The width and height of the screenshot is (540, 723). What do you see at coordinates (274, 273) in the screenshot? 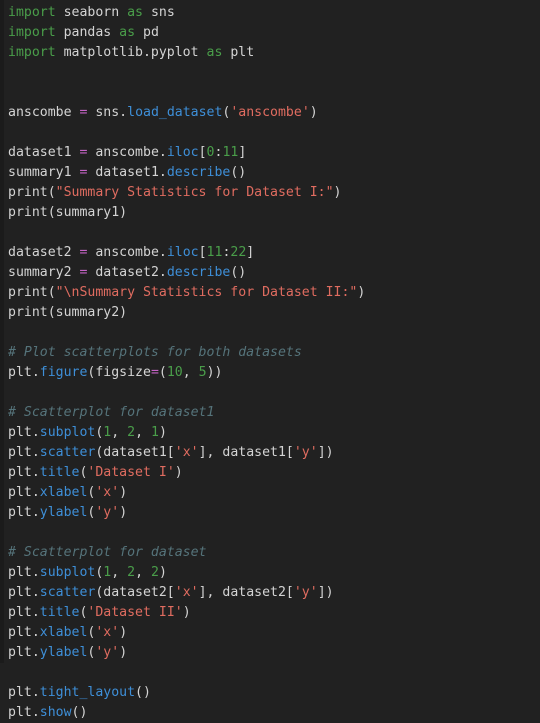
I see `code-line: summary2 = dataset2.describe()` at bounding box center [274, 273].